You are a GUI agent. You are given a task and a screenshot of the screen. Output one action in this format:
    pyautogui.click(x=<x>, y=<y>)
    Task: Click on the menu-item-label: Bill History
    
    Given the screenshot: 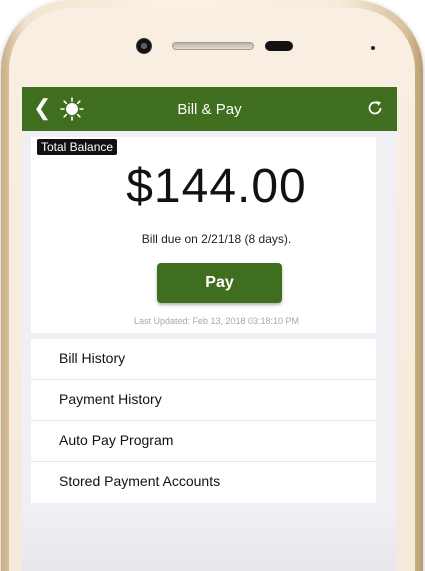 What is the action you would take?
    pyautogui.click(x=92, y=358)
    